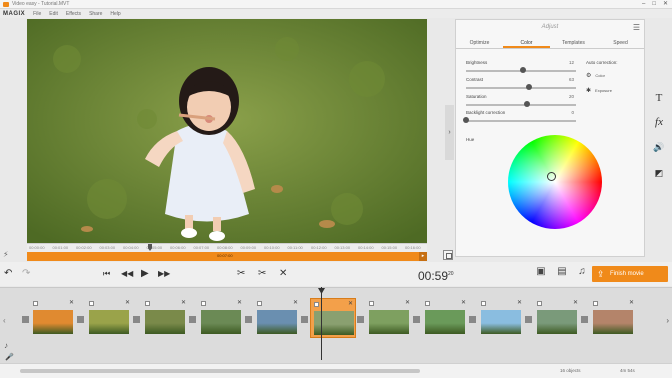  Describe the element at coordinates (615, 75) in the screenshot. I see `auto-color-button: ⚙ Color` at that location.